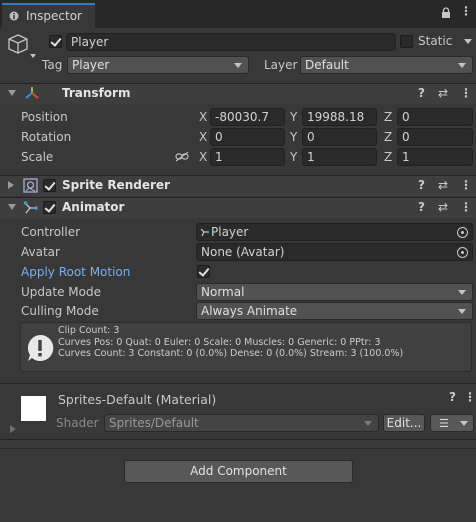 The height and width of the screenshot is (522, 476). What do you see at coordinates (446, 13) in the screenshot?
I see `lock-icon` at bounding box center [446, 13].